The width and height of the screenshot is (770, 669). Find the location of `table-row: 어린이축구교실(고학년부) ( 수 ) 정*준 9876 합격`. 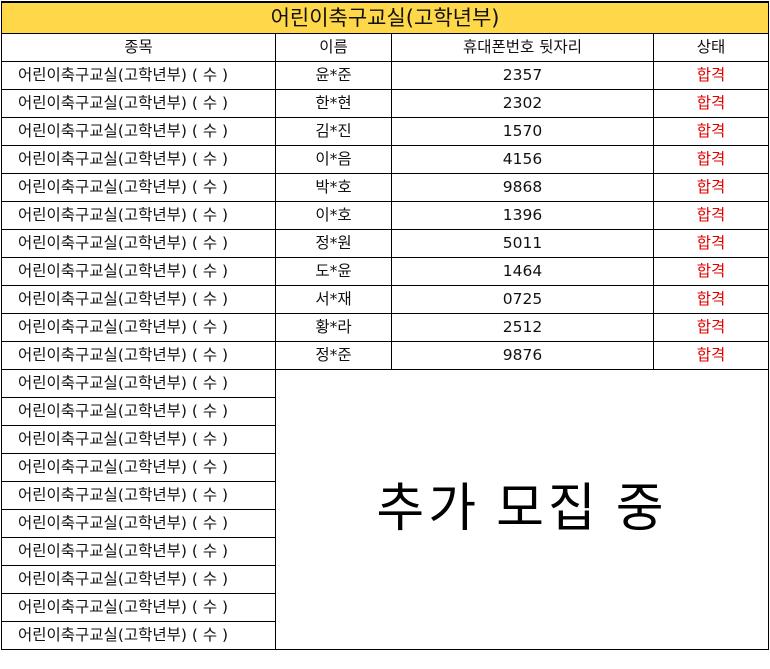

table-row: 어린이축구교실(고학년부) ( 수 ) 정*준 9876 합격 is located at coordinates (385, 355).